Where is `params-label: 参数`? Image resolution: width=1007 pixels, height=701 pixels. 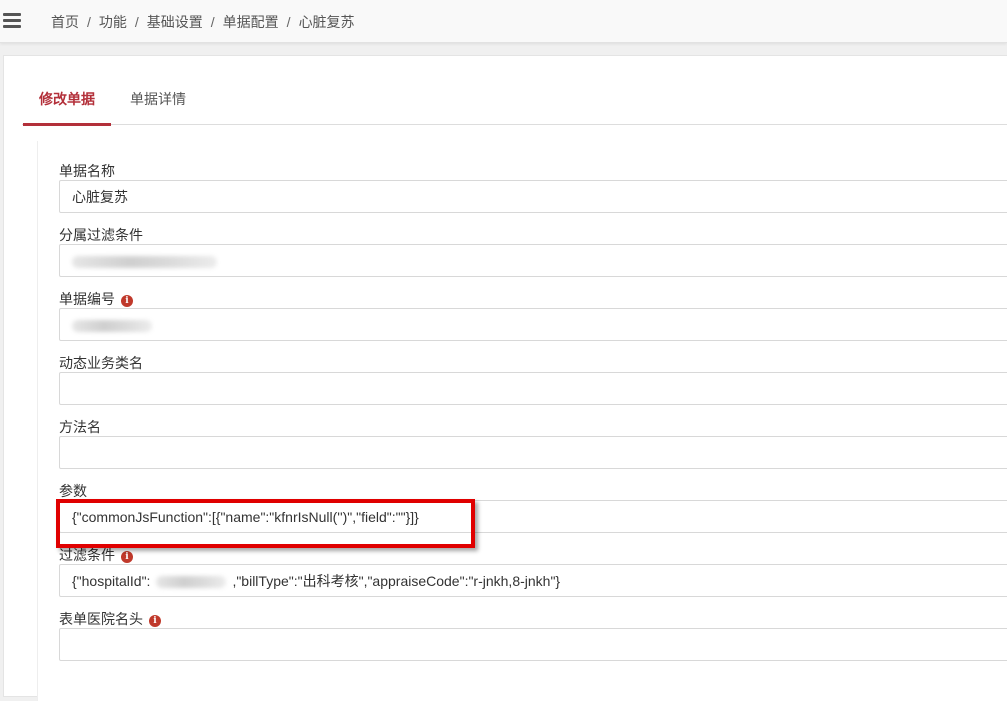
params-label: 参数 is located at coordinates (73, 491).